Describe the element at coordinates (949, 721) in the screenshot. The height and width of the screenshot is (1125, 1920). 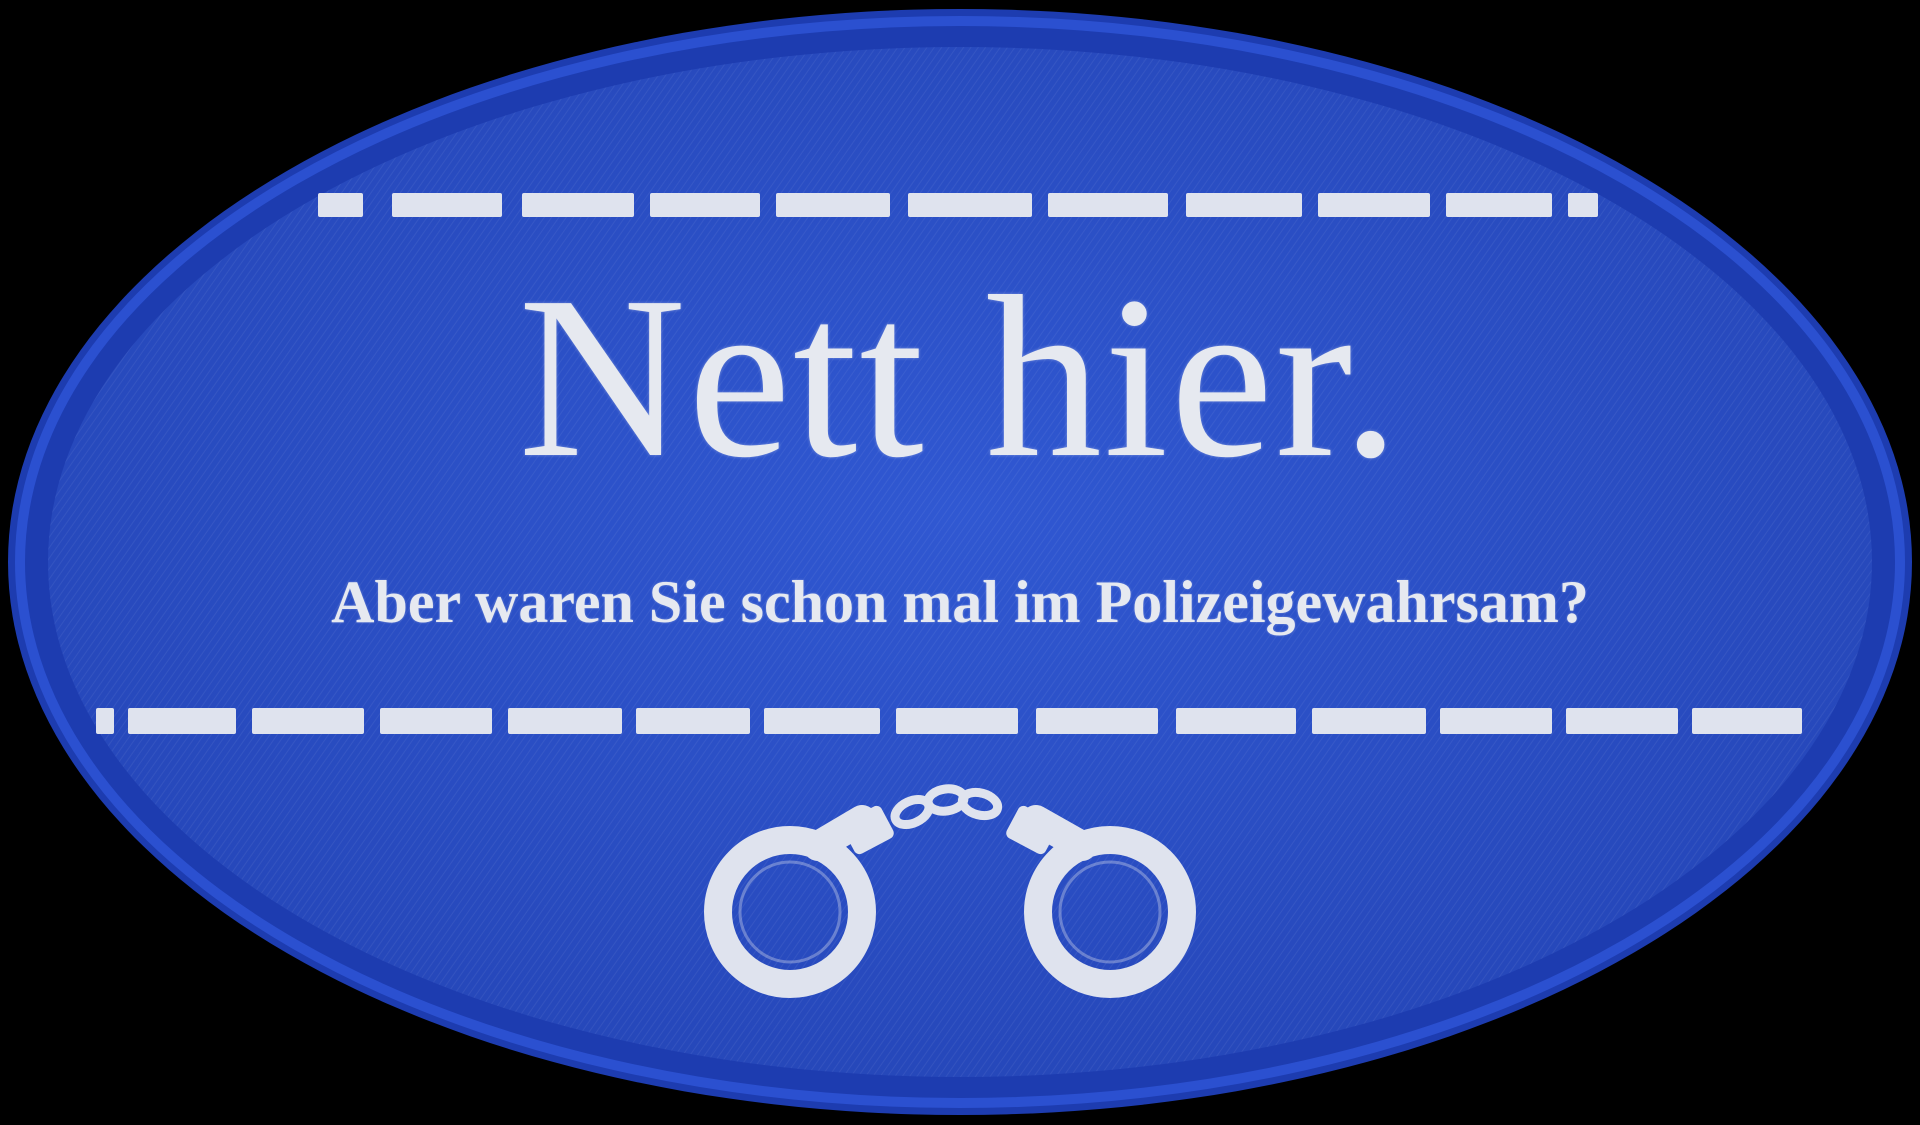
I see `bottom-dashed-line` at that location.